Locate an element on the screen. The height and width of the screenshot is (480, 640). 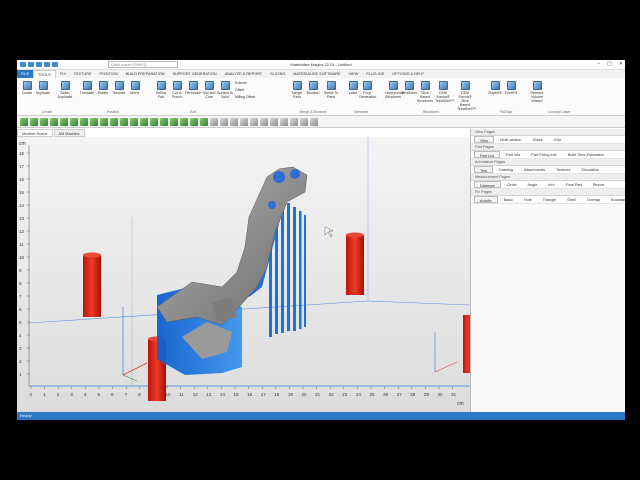
ribbon-button-boolean: Boolean is located at coordinates (313, 88).